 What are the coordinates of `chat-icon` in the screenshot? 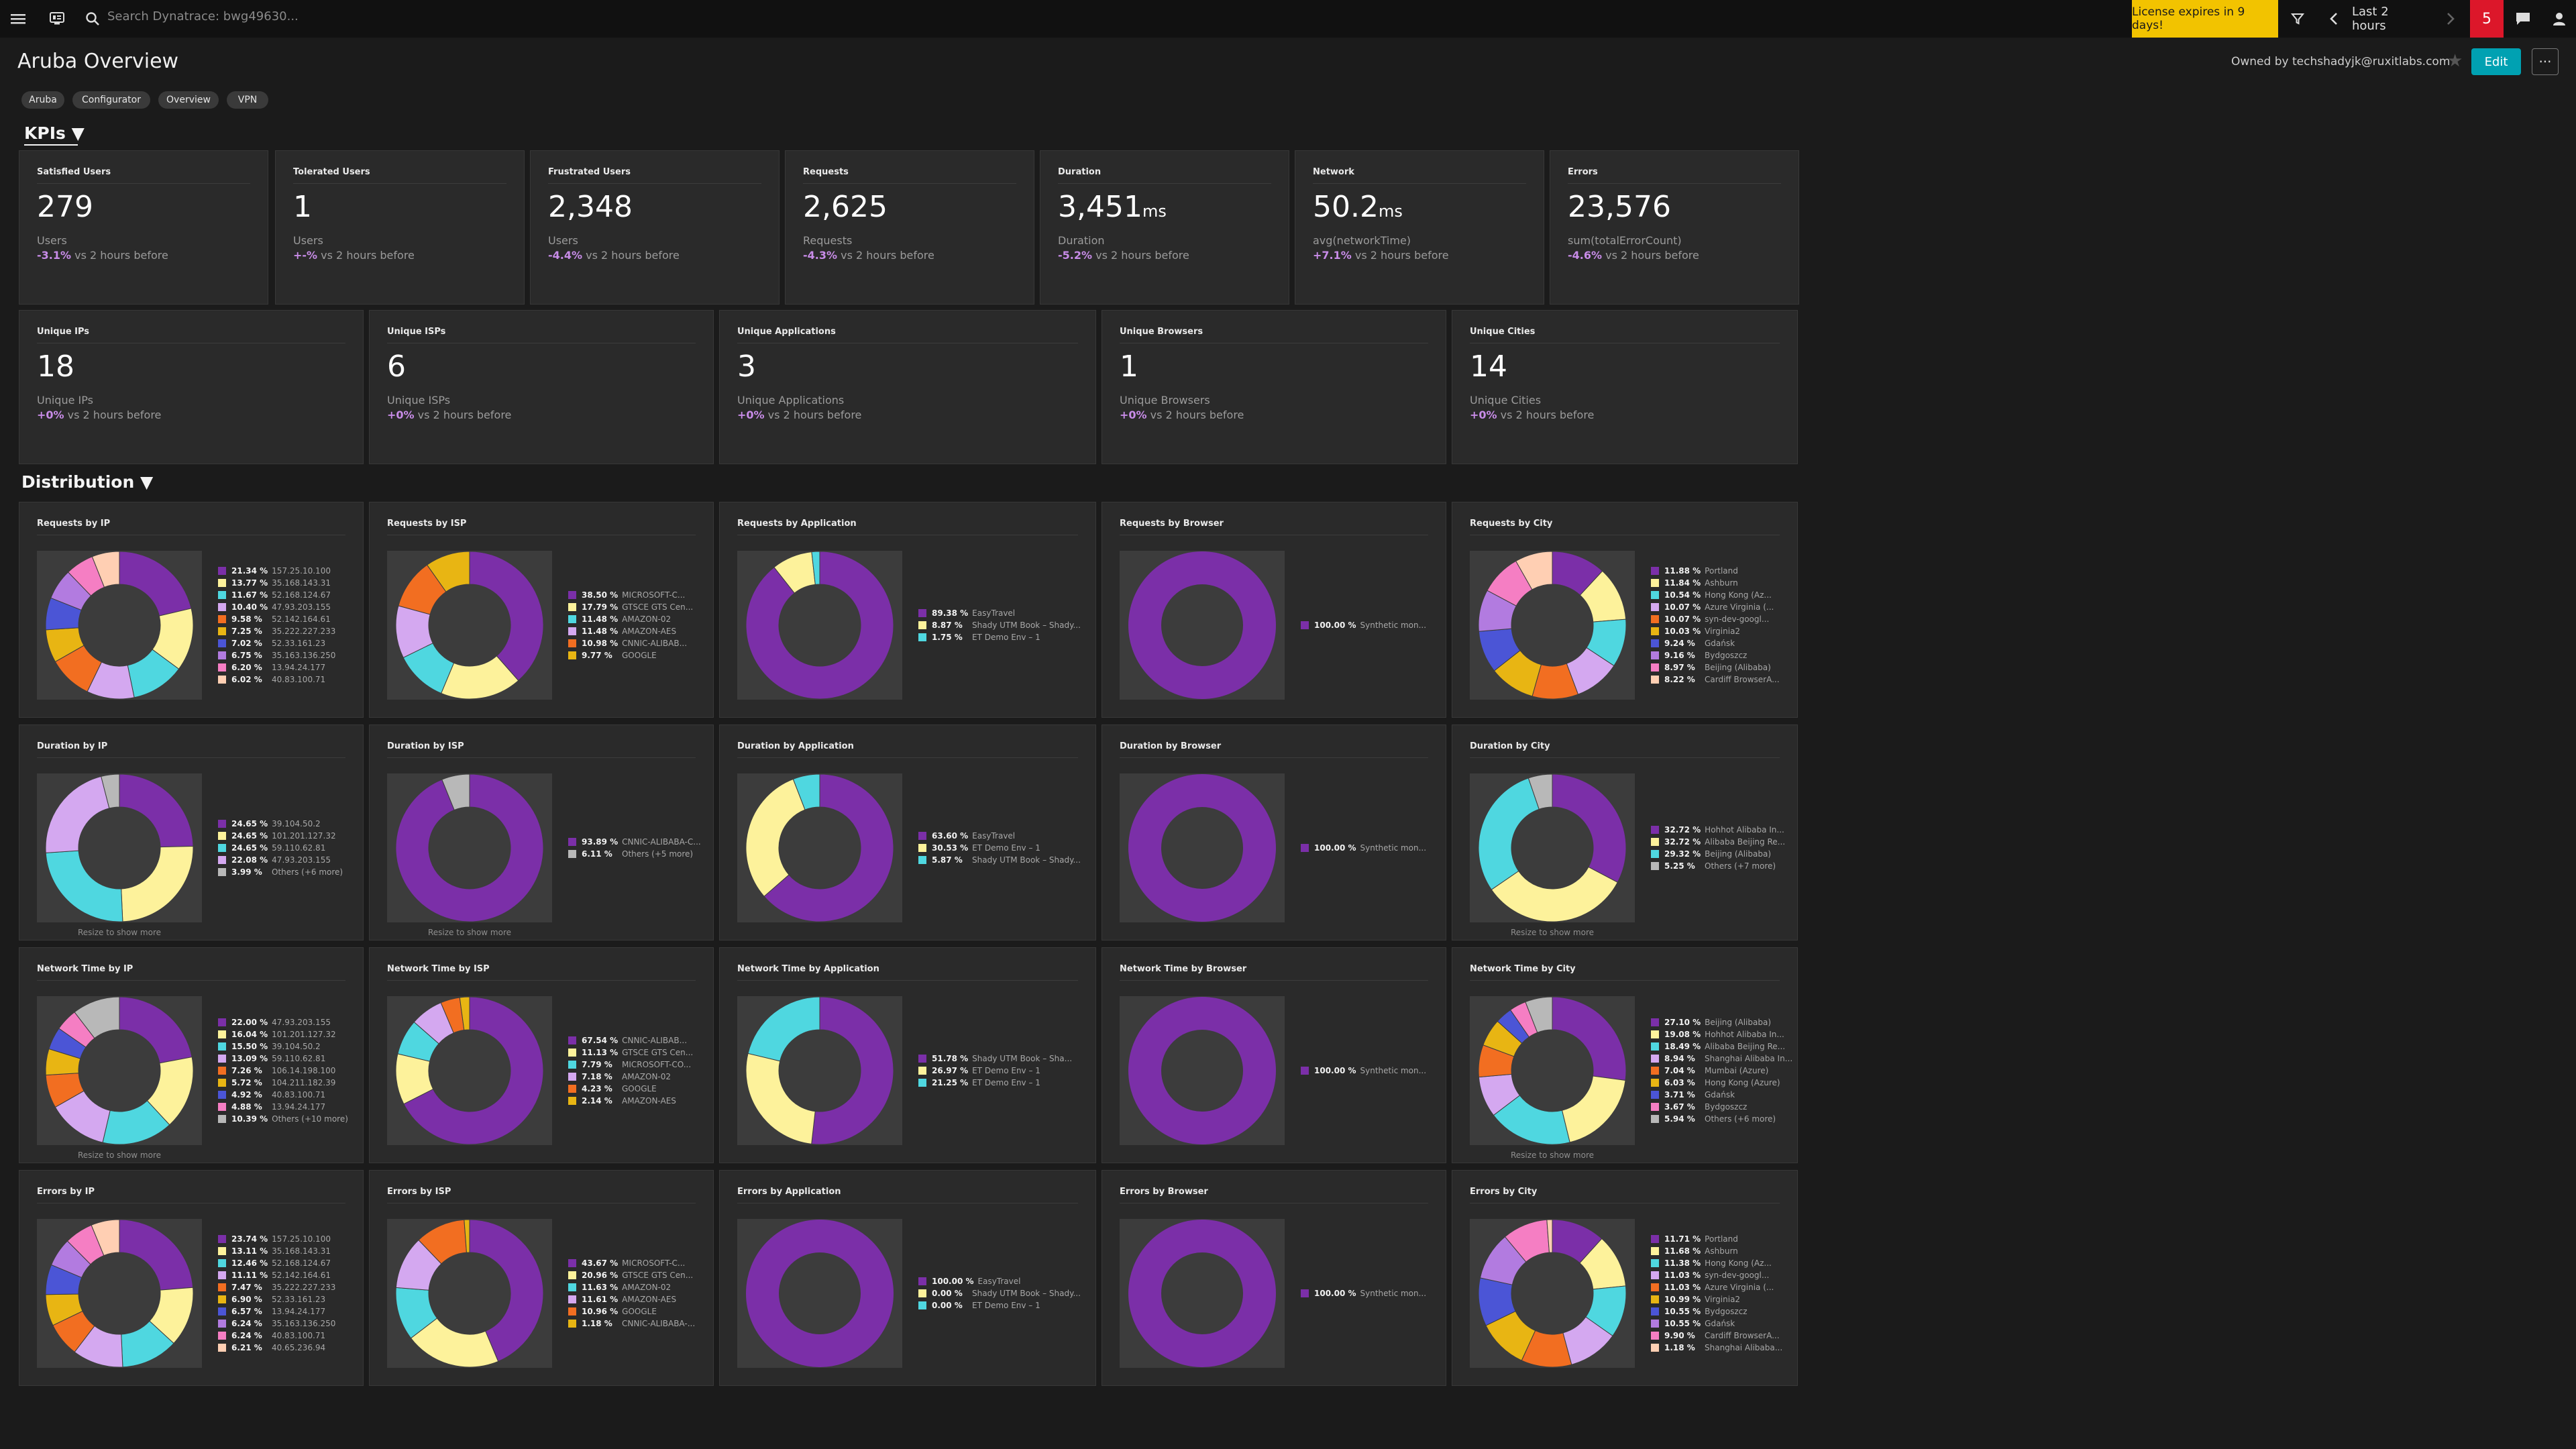 It's located at (2523, 19).